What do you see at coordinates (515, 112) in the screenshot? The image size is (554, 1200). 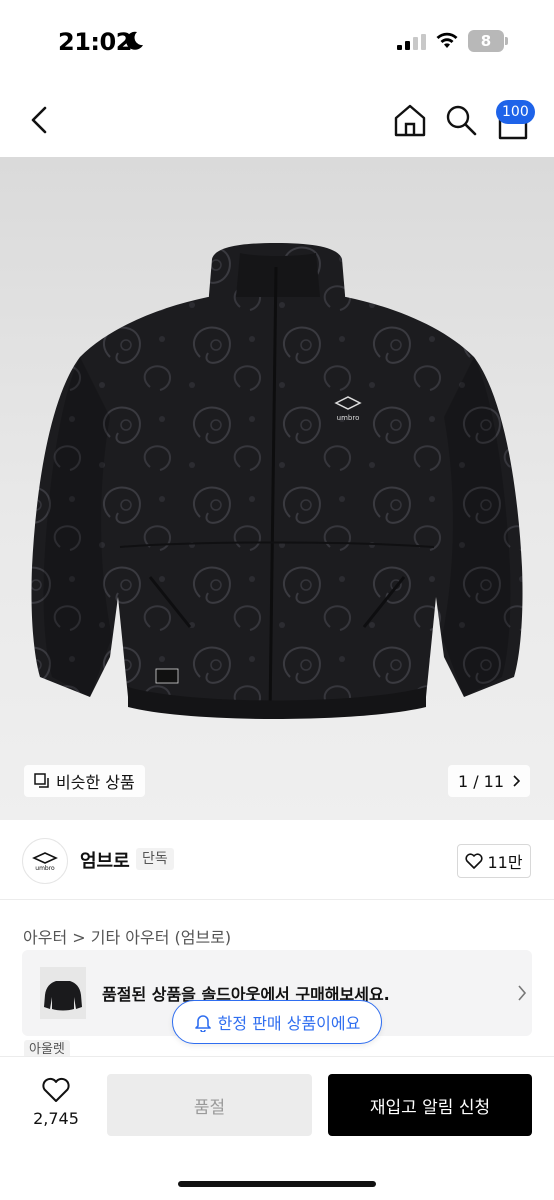 I see `cart-badge: 100` at bounding box center [515, 112].